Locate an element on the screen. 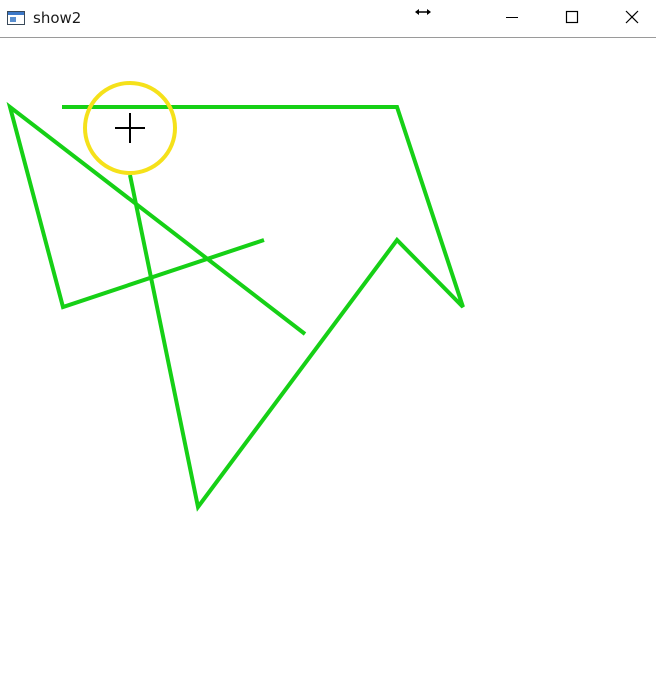 This screenshot has width=656, height=698. window-title: show2 is located at coordinates (57, 18).